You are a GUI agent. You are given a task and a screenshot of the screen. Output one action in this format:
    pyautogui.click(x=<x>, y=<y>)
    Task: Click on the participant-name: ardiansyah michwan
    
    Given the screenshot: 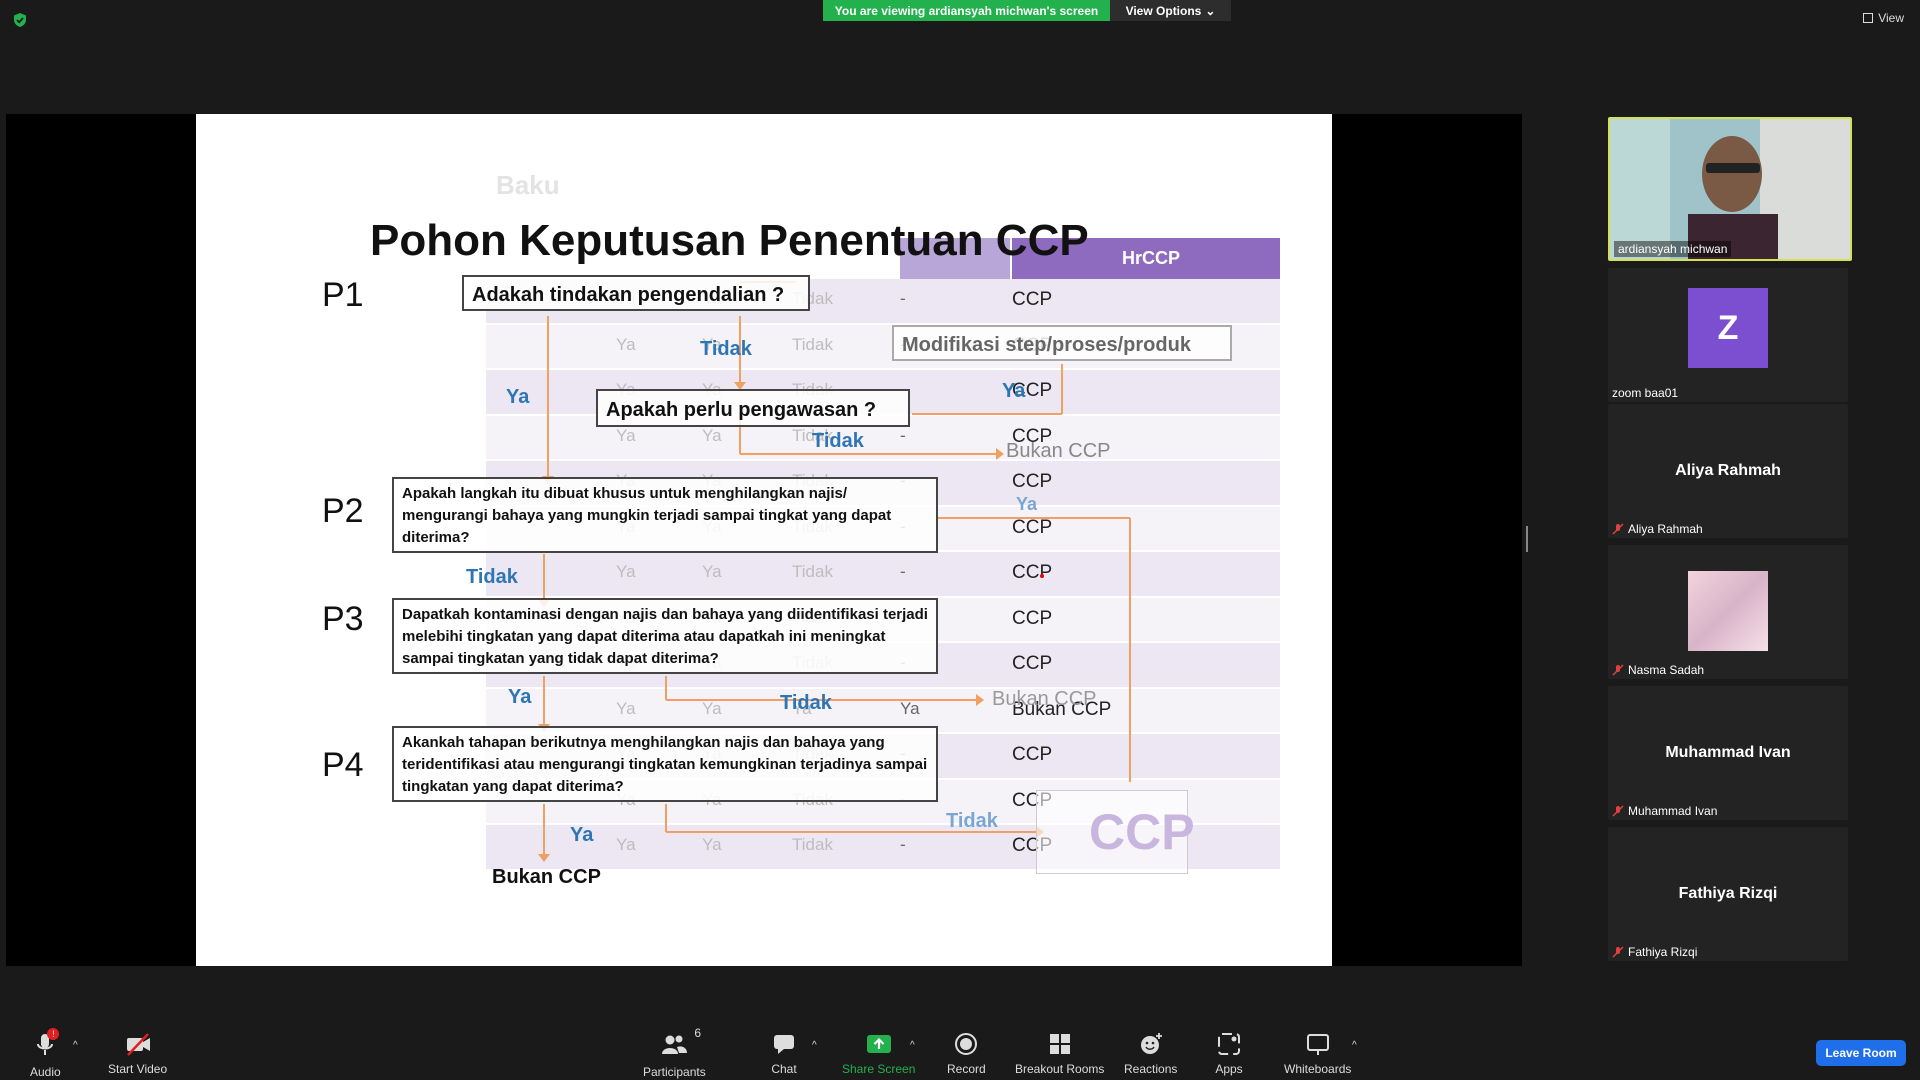 What is the action you would take?
    pyautogui.click(x=1673, y=249)
    